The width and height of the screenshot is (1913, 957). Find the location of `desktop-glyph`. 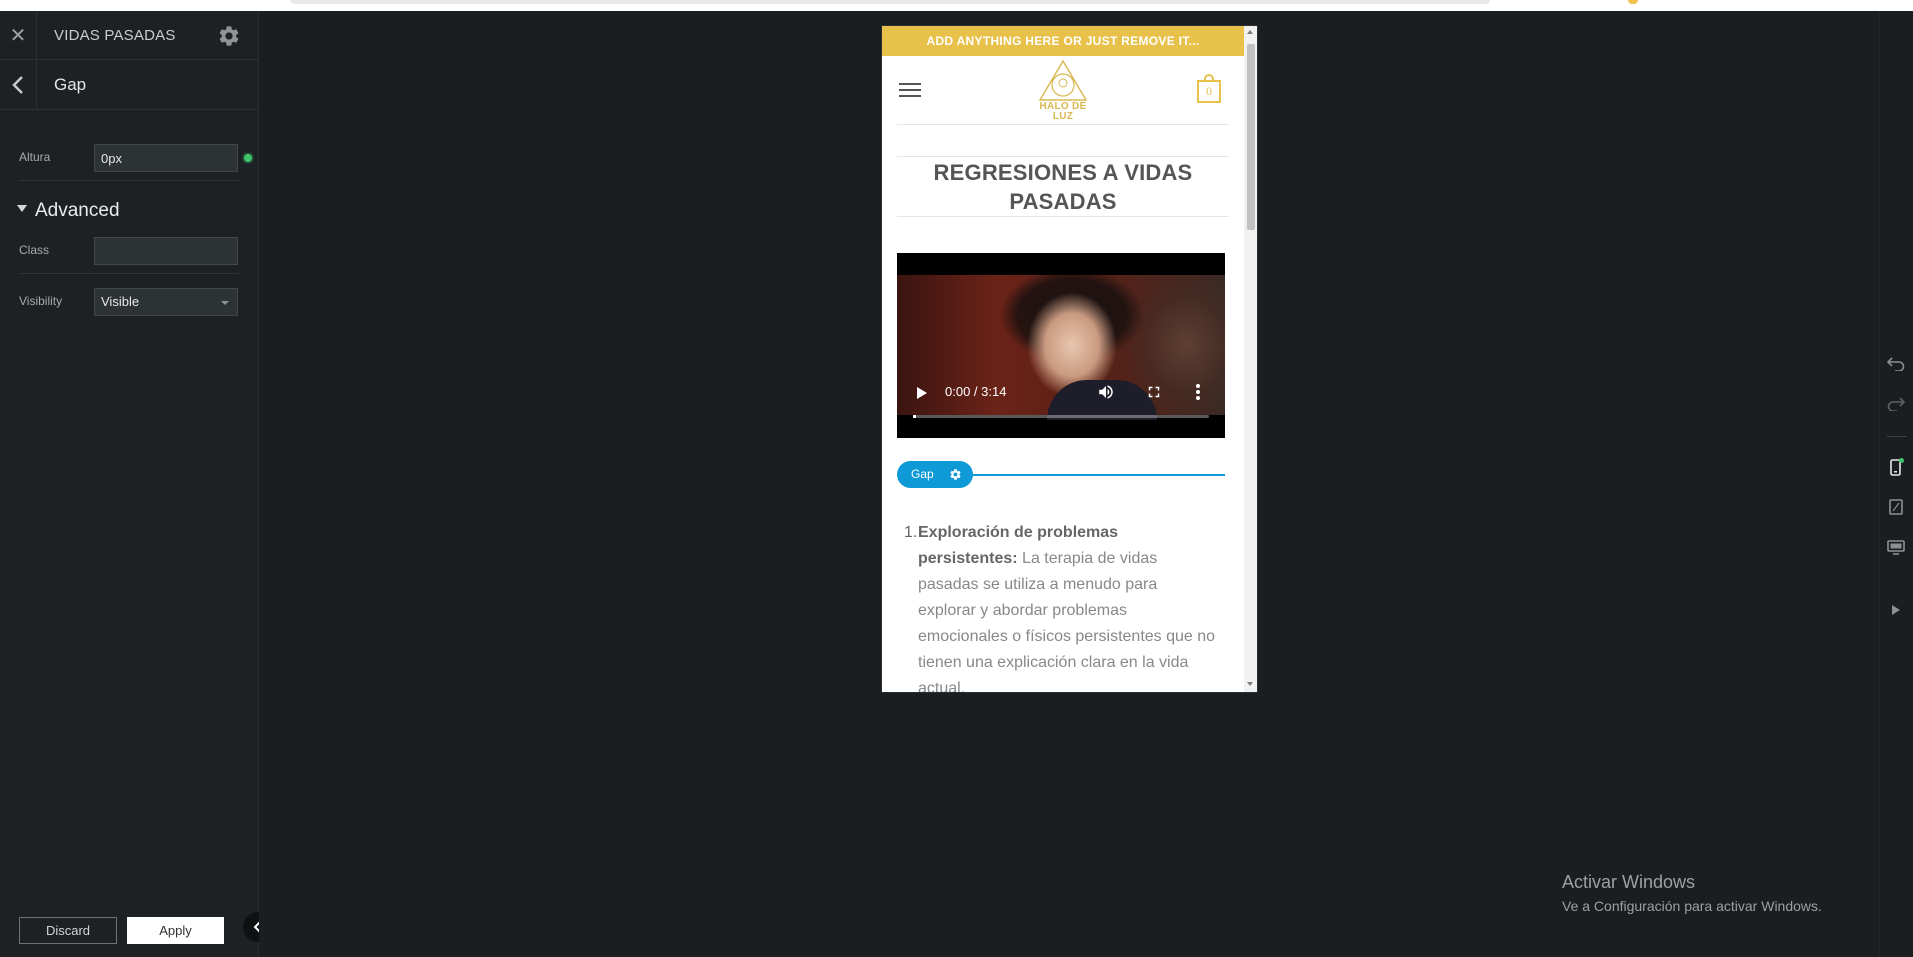

desktop-glyph is located at coordinates (1896, 547).